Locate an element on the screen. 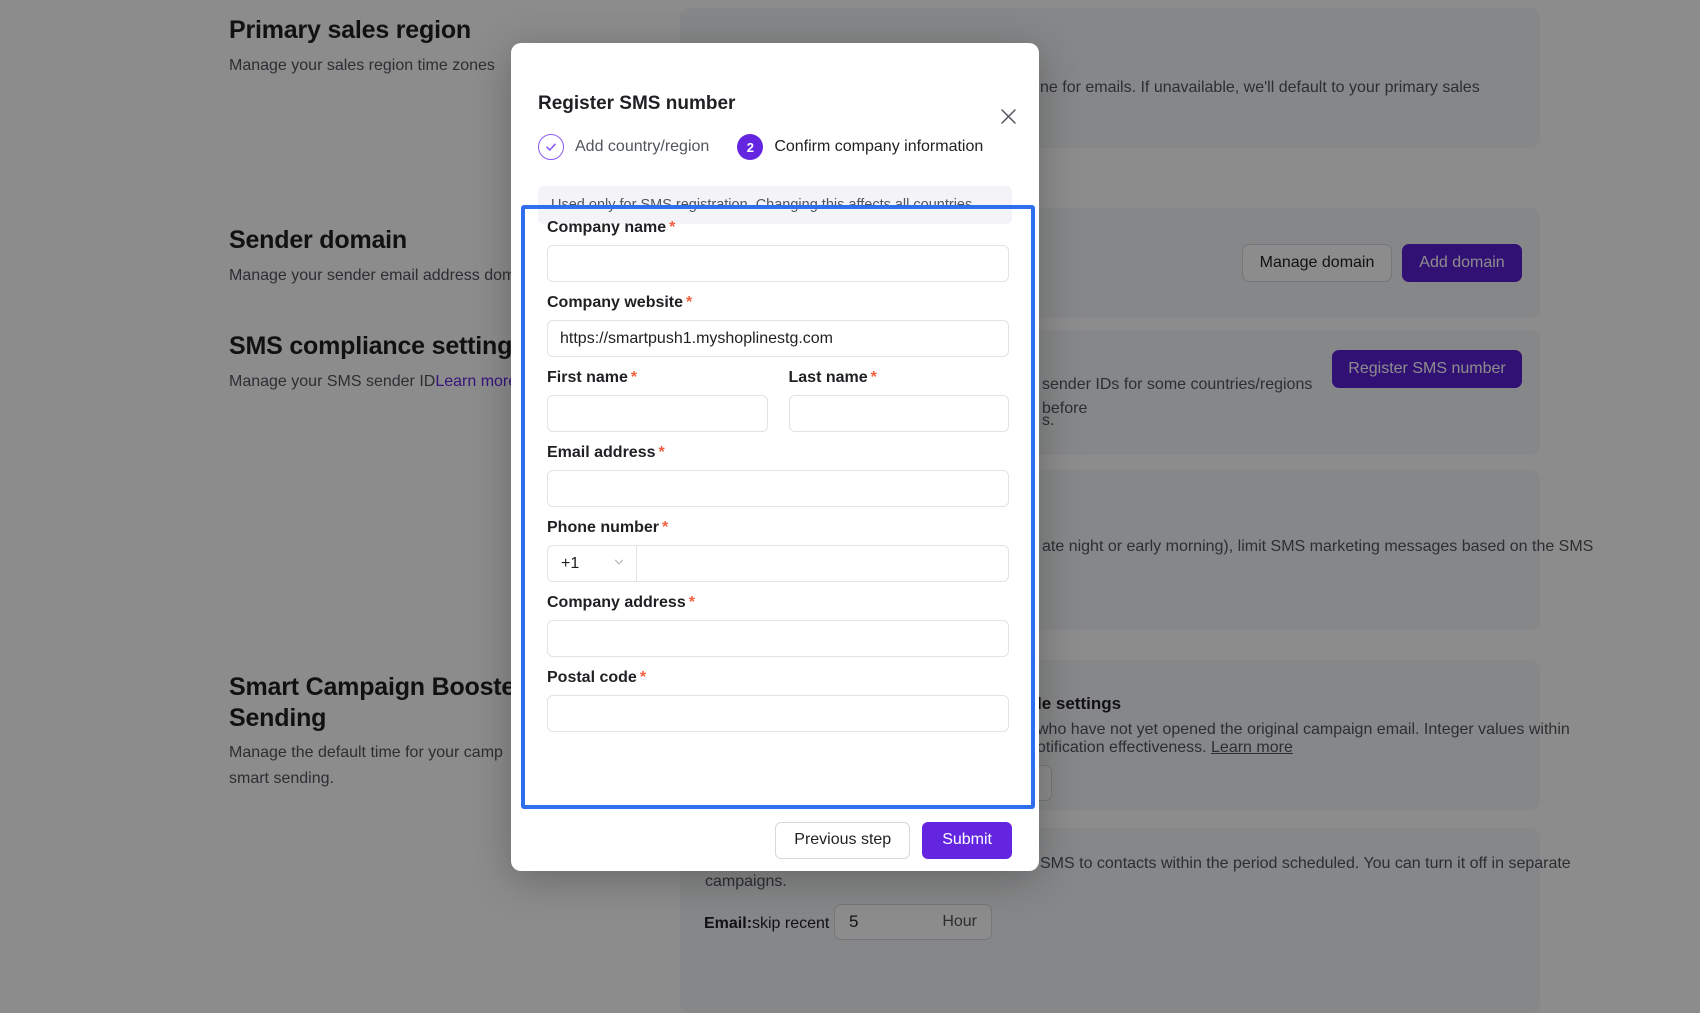  first-name-input is located at coordinates (657, 413).